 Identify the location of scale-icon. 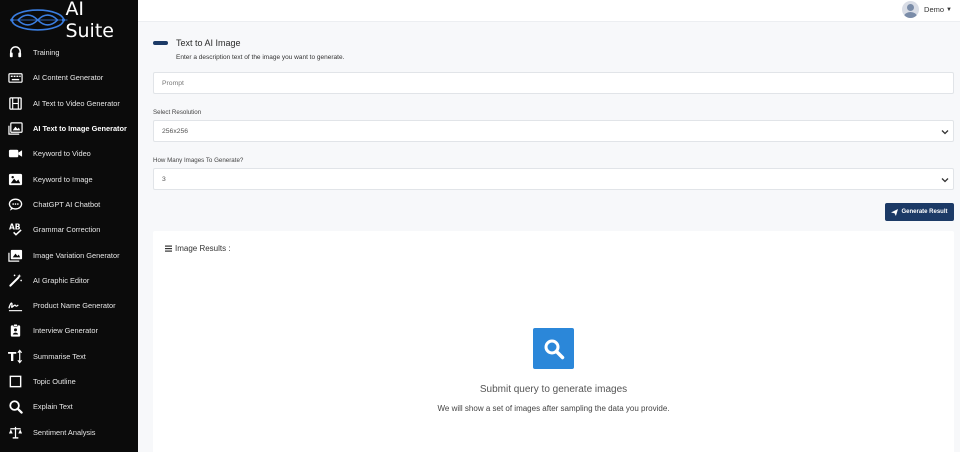
(15, 432).